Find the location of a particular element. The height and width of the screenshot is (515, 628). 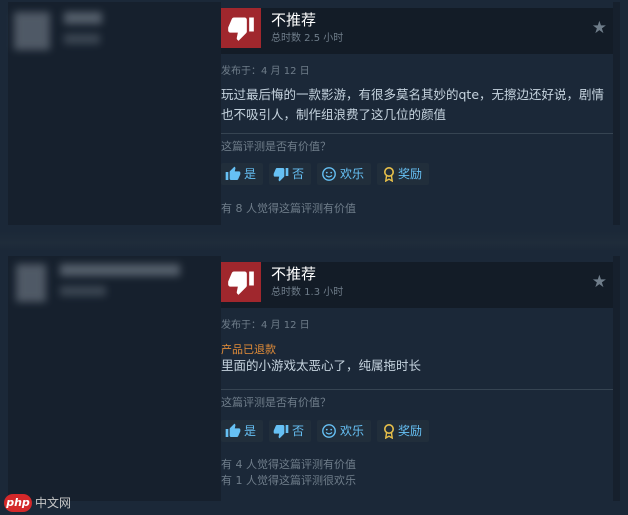

helpful-count: 有 4 人觉得这篇评测有价值 is located at coordinates (288, 464).